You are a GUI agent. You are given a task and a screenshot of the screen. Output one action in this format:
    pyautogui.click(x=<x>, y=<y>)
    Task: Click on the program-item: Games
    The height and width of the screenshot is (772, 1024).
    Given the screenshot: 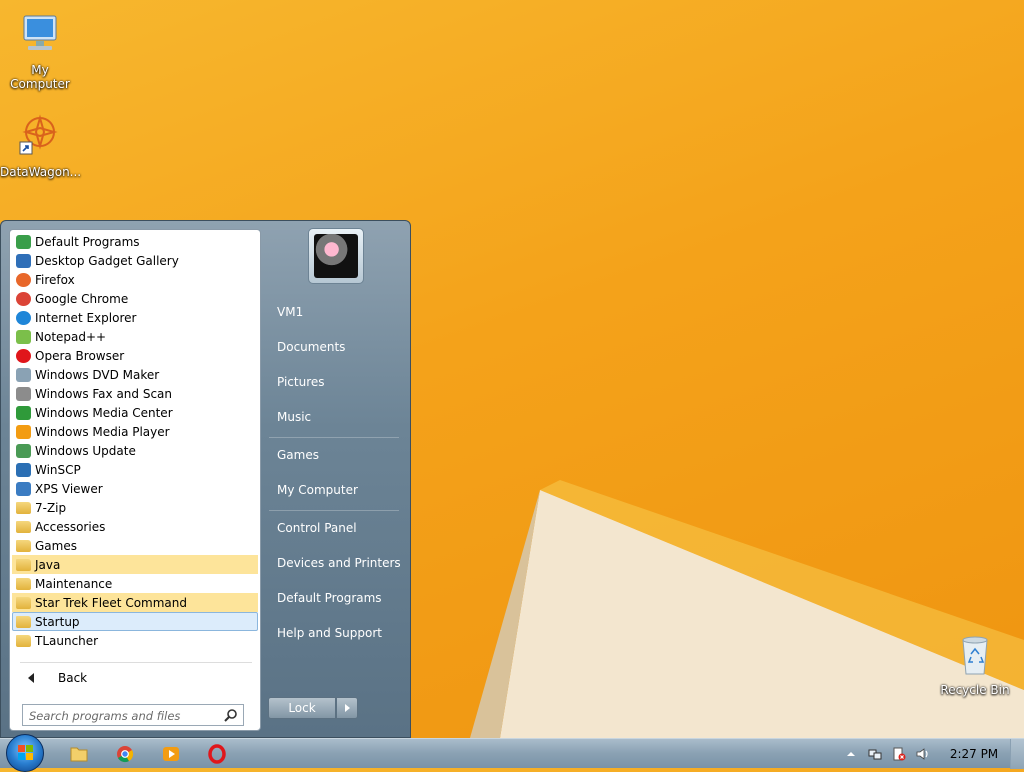 What is the action you would take?
    pyautogui.click(x=135, y=545)
    